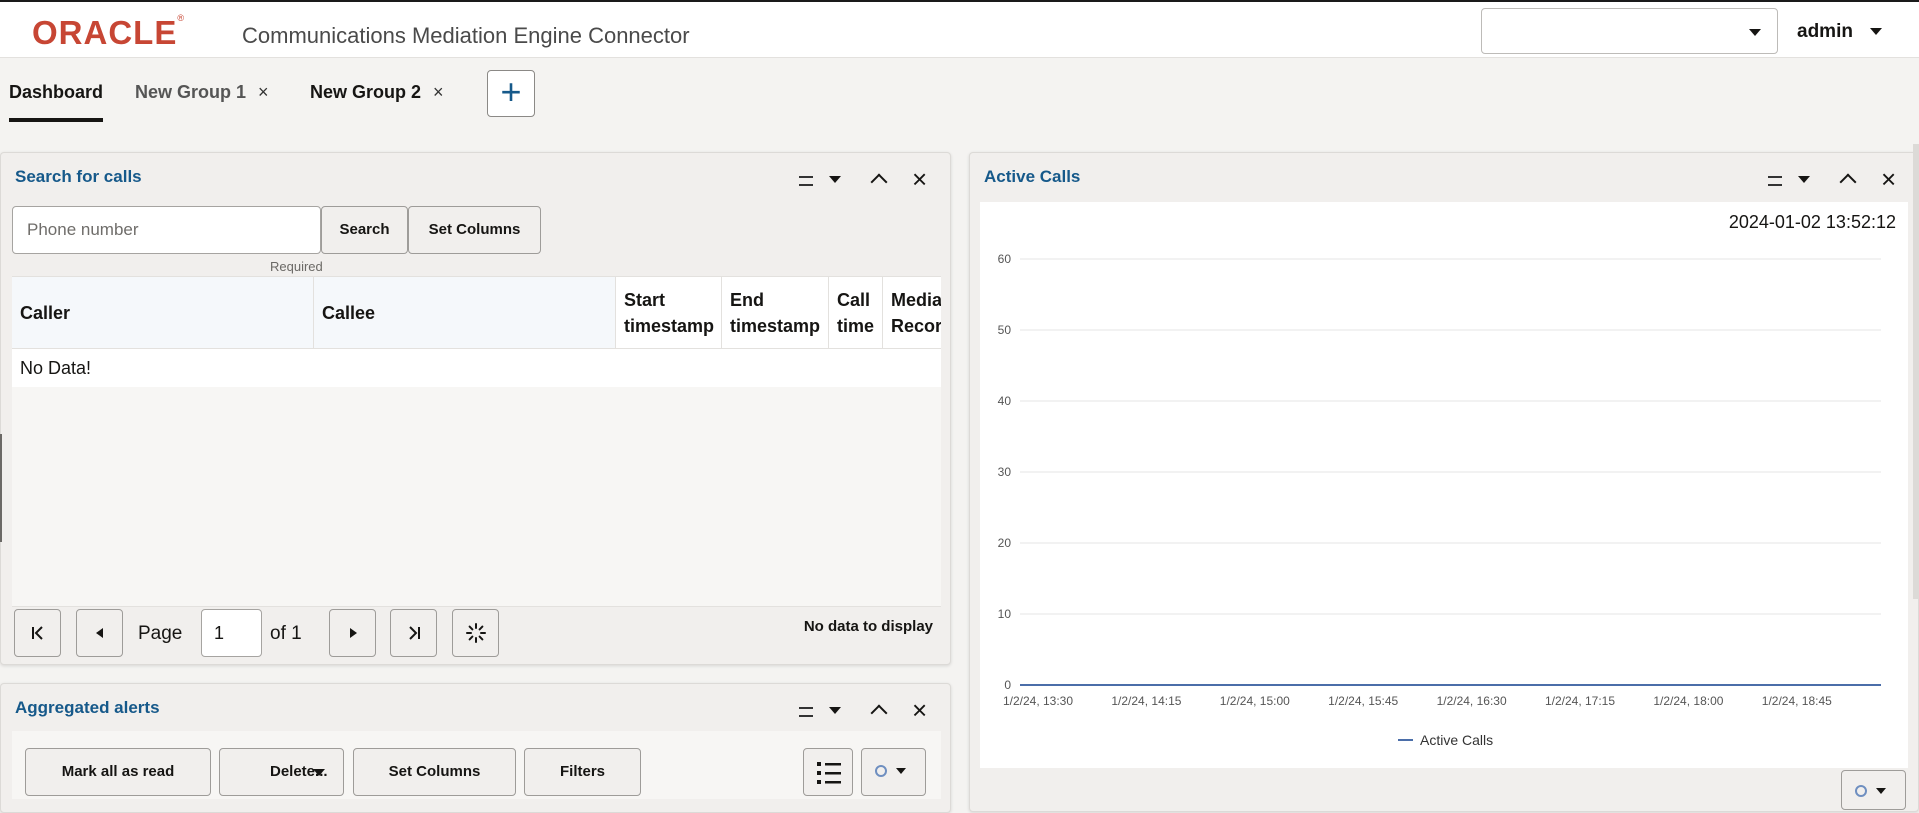  I want to click on list-view-icon, so click(829, 773).